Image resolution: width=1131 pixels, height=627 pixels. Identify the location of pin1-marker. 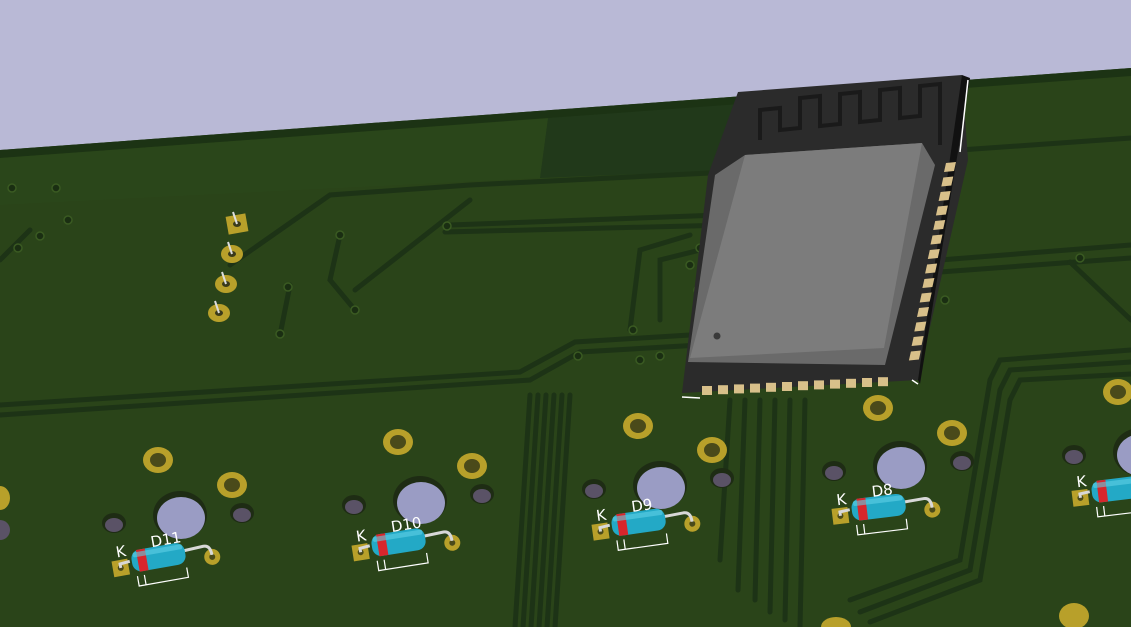
(717, 336).